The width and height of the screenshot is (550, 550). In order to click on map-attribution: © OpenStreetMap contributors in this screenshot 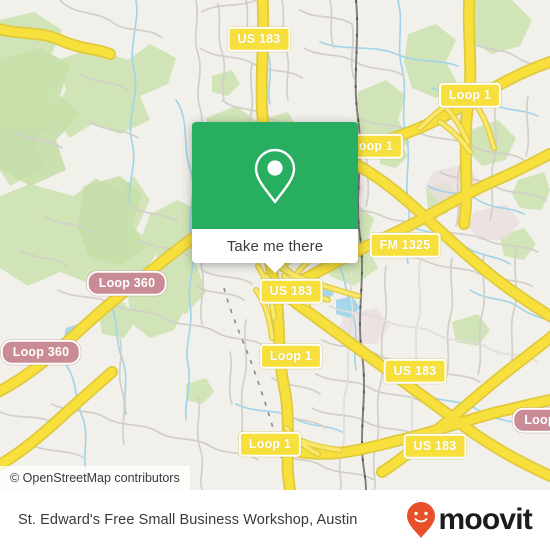, I will do `click(95, 478)`.